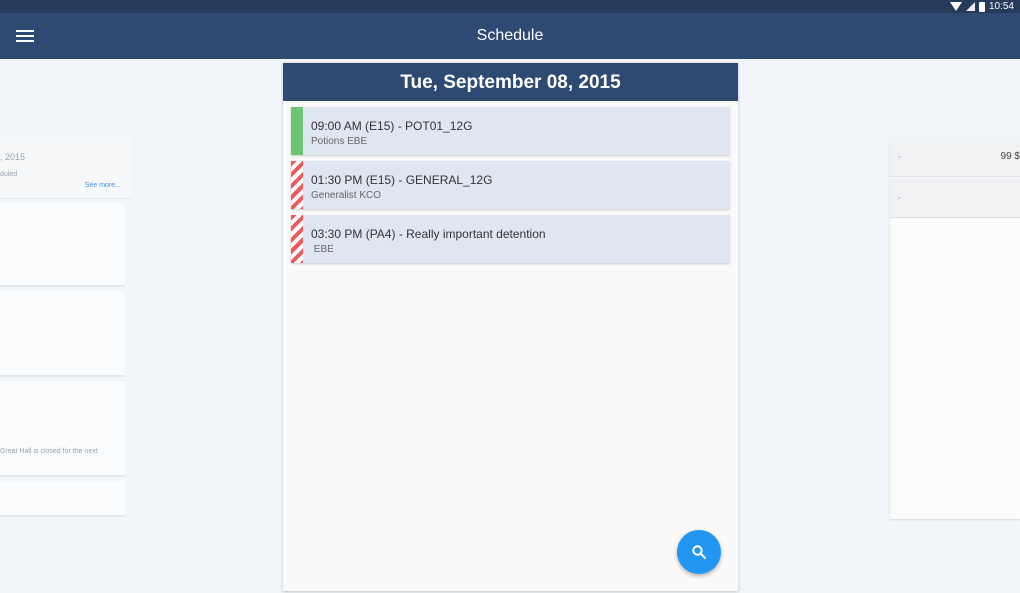  I want to click on search-fab, so click(699, 552).